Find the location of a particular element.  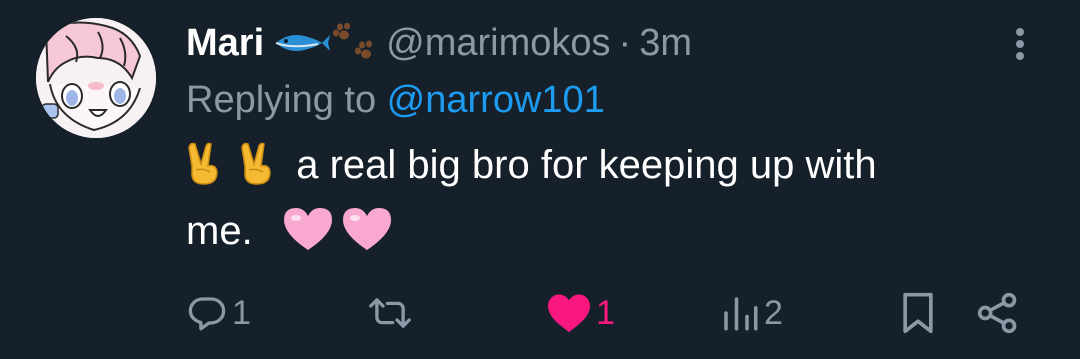

reply-button: 1 is located at coordinates (218, 313).